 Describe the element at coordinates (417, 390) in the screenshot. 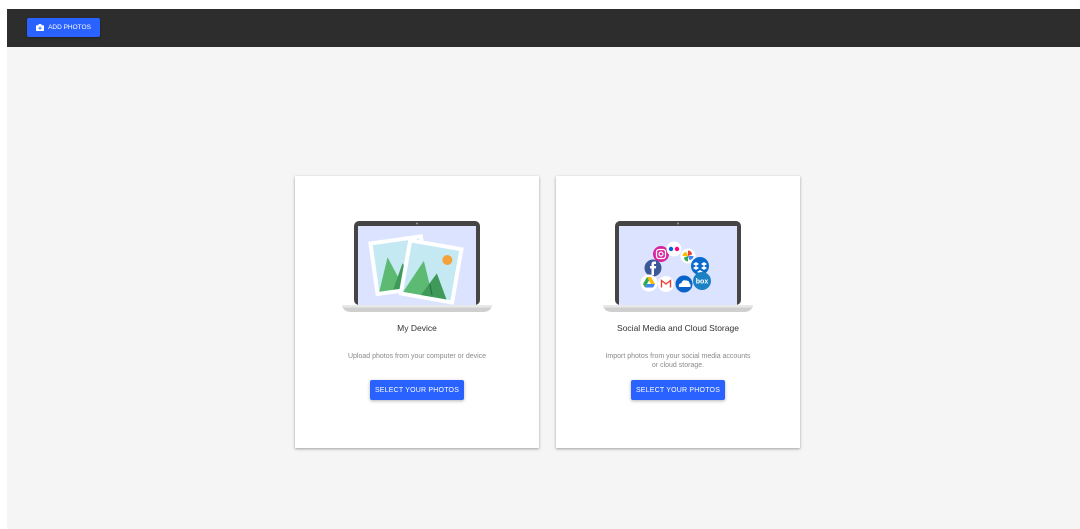

I see `select-device-photos-button: SELECT YOUR PHOTOS` at that location.